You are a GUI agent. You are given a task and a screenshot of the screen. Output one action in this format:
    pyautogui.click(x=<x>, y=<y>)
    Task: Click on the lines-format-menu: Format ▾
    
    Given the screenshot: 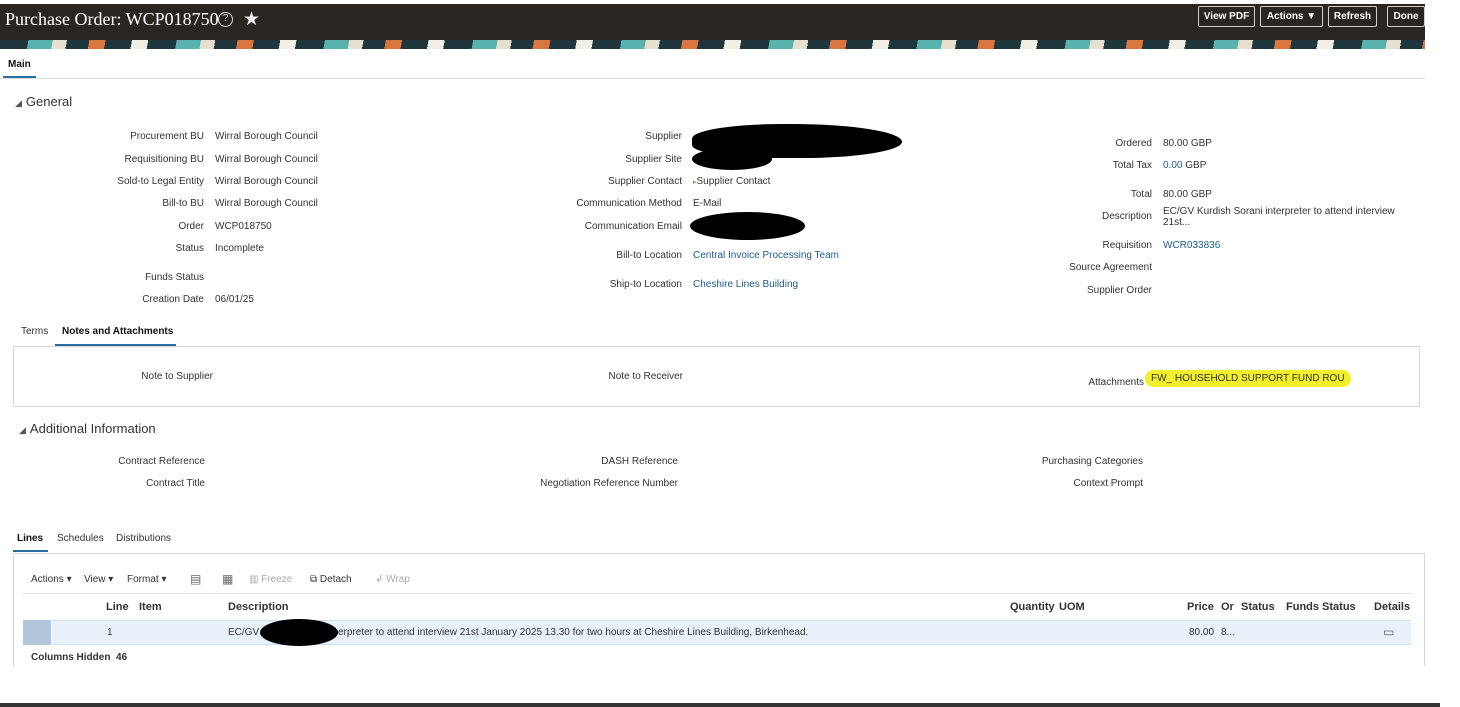 What is the action you would take?
    pyautogui.click(x=146, y=579)
    